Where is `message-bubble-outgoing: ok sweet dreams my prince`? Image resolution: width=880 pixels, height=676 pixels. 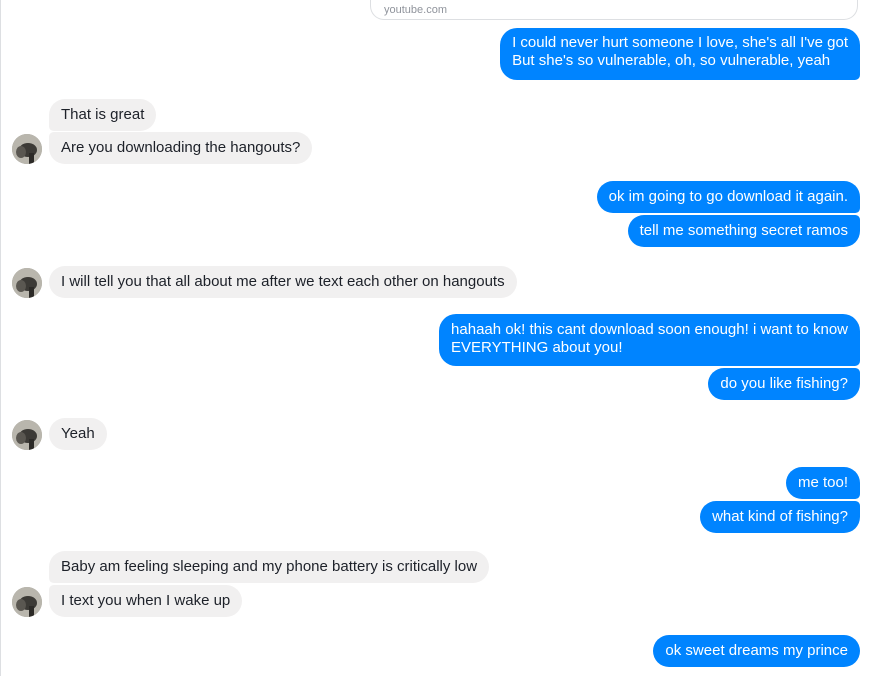 message-bubble-outgoing: ok sweet dreams my prince is located at coordinates (756, 651).